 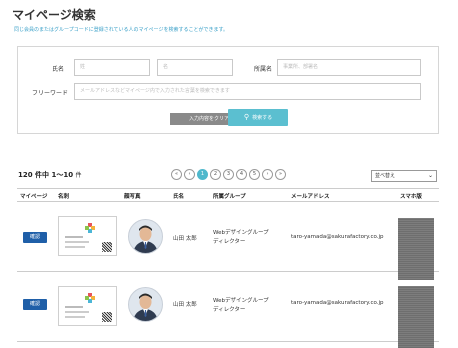 What do you see at coordinates (189, 174) in the screenshot?
I see `page-prev: ‹` at bounding box center [189, 174].